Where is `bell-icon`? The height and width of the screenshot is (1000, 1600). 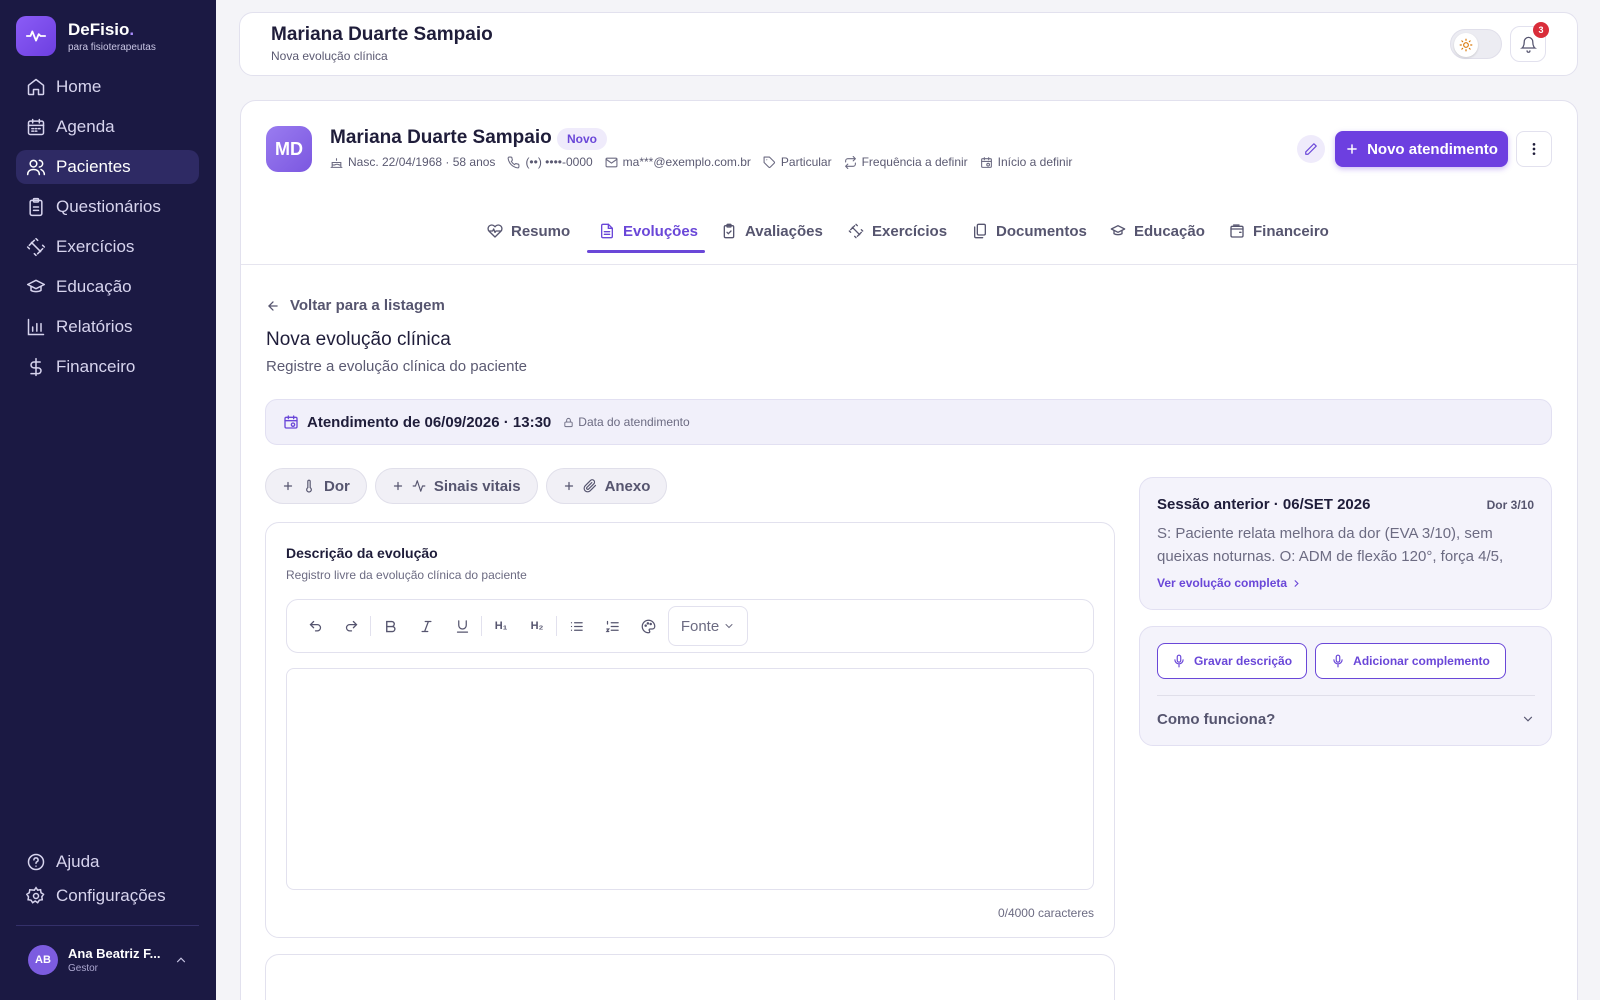 bell-icon is located at coordinates (1528, 44).